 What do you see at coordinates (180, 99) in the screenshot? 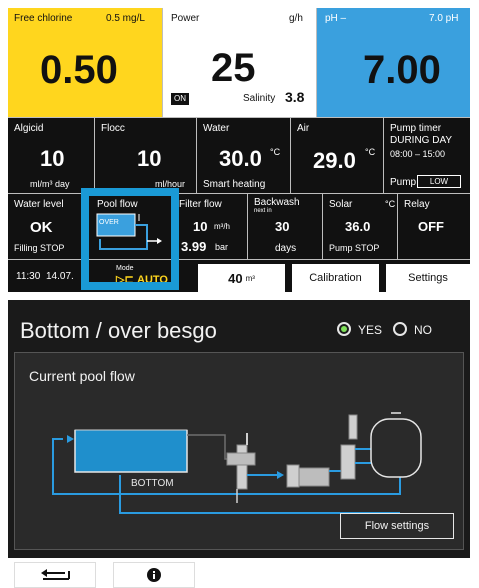
I see `power-state-badge: ON` at bounding box center [180, 99].